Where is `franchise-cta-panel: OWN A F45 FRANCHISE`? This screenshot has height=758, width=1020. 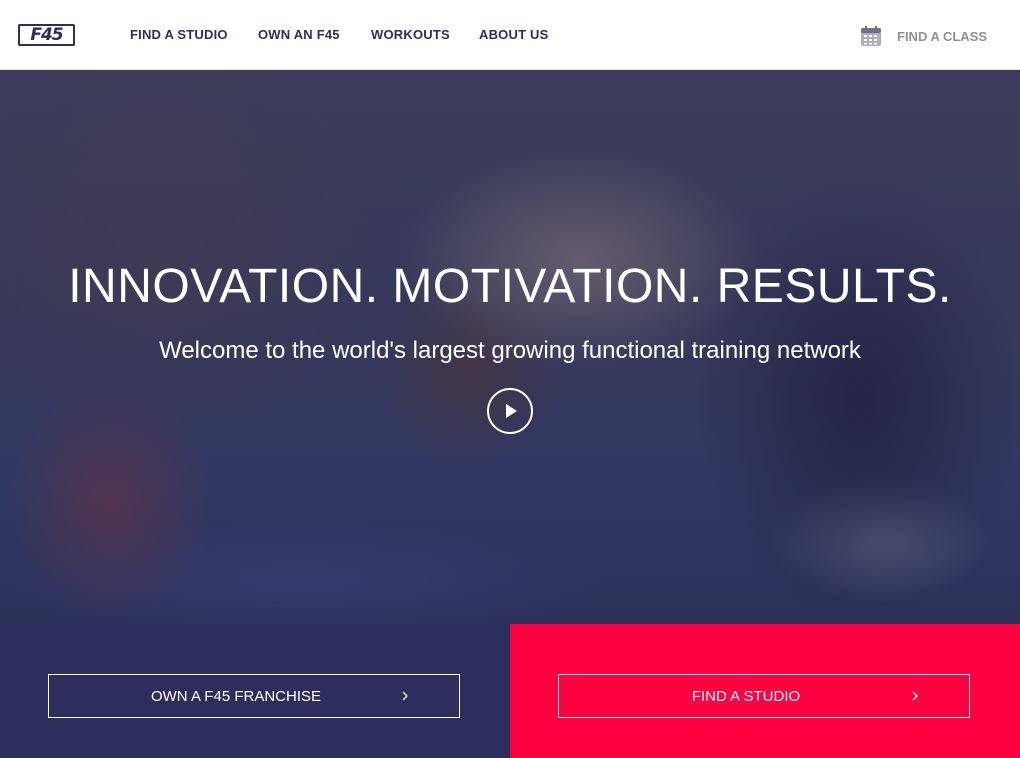 franchise-cta-panel: OWN A F45 FRANCHISE is located at coordinates (255, 691).